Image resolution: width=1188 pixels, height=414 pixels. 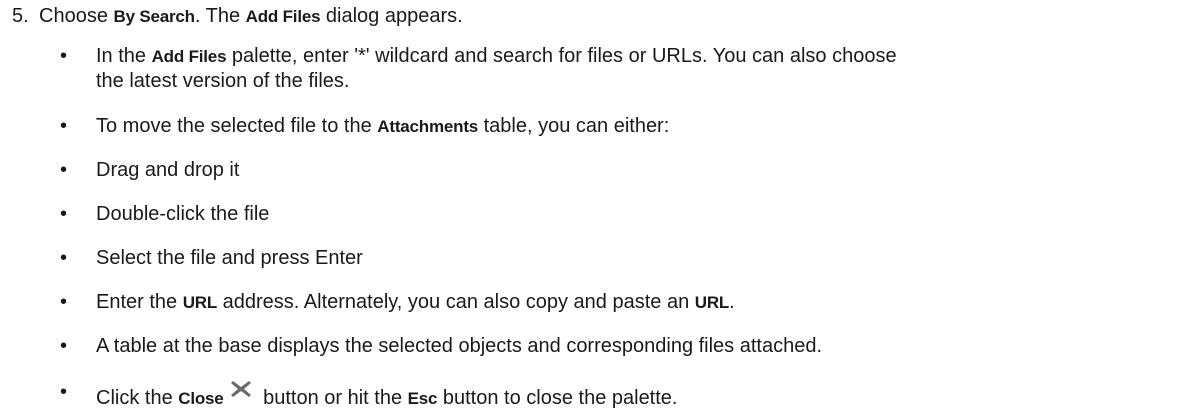 What do you see at coordinates (332, 398) in the screenshot?
I see `list-item-text: button or hit the` at bounding box center [332, 398].